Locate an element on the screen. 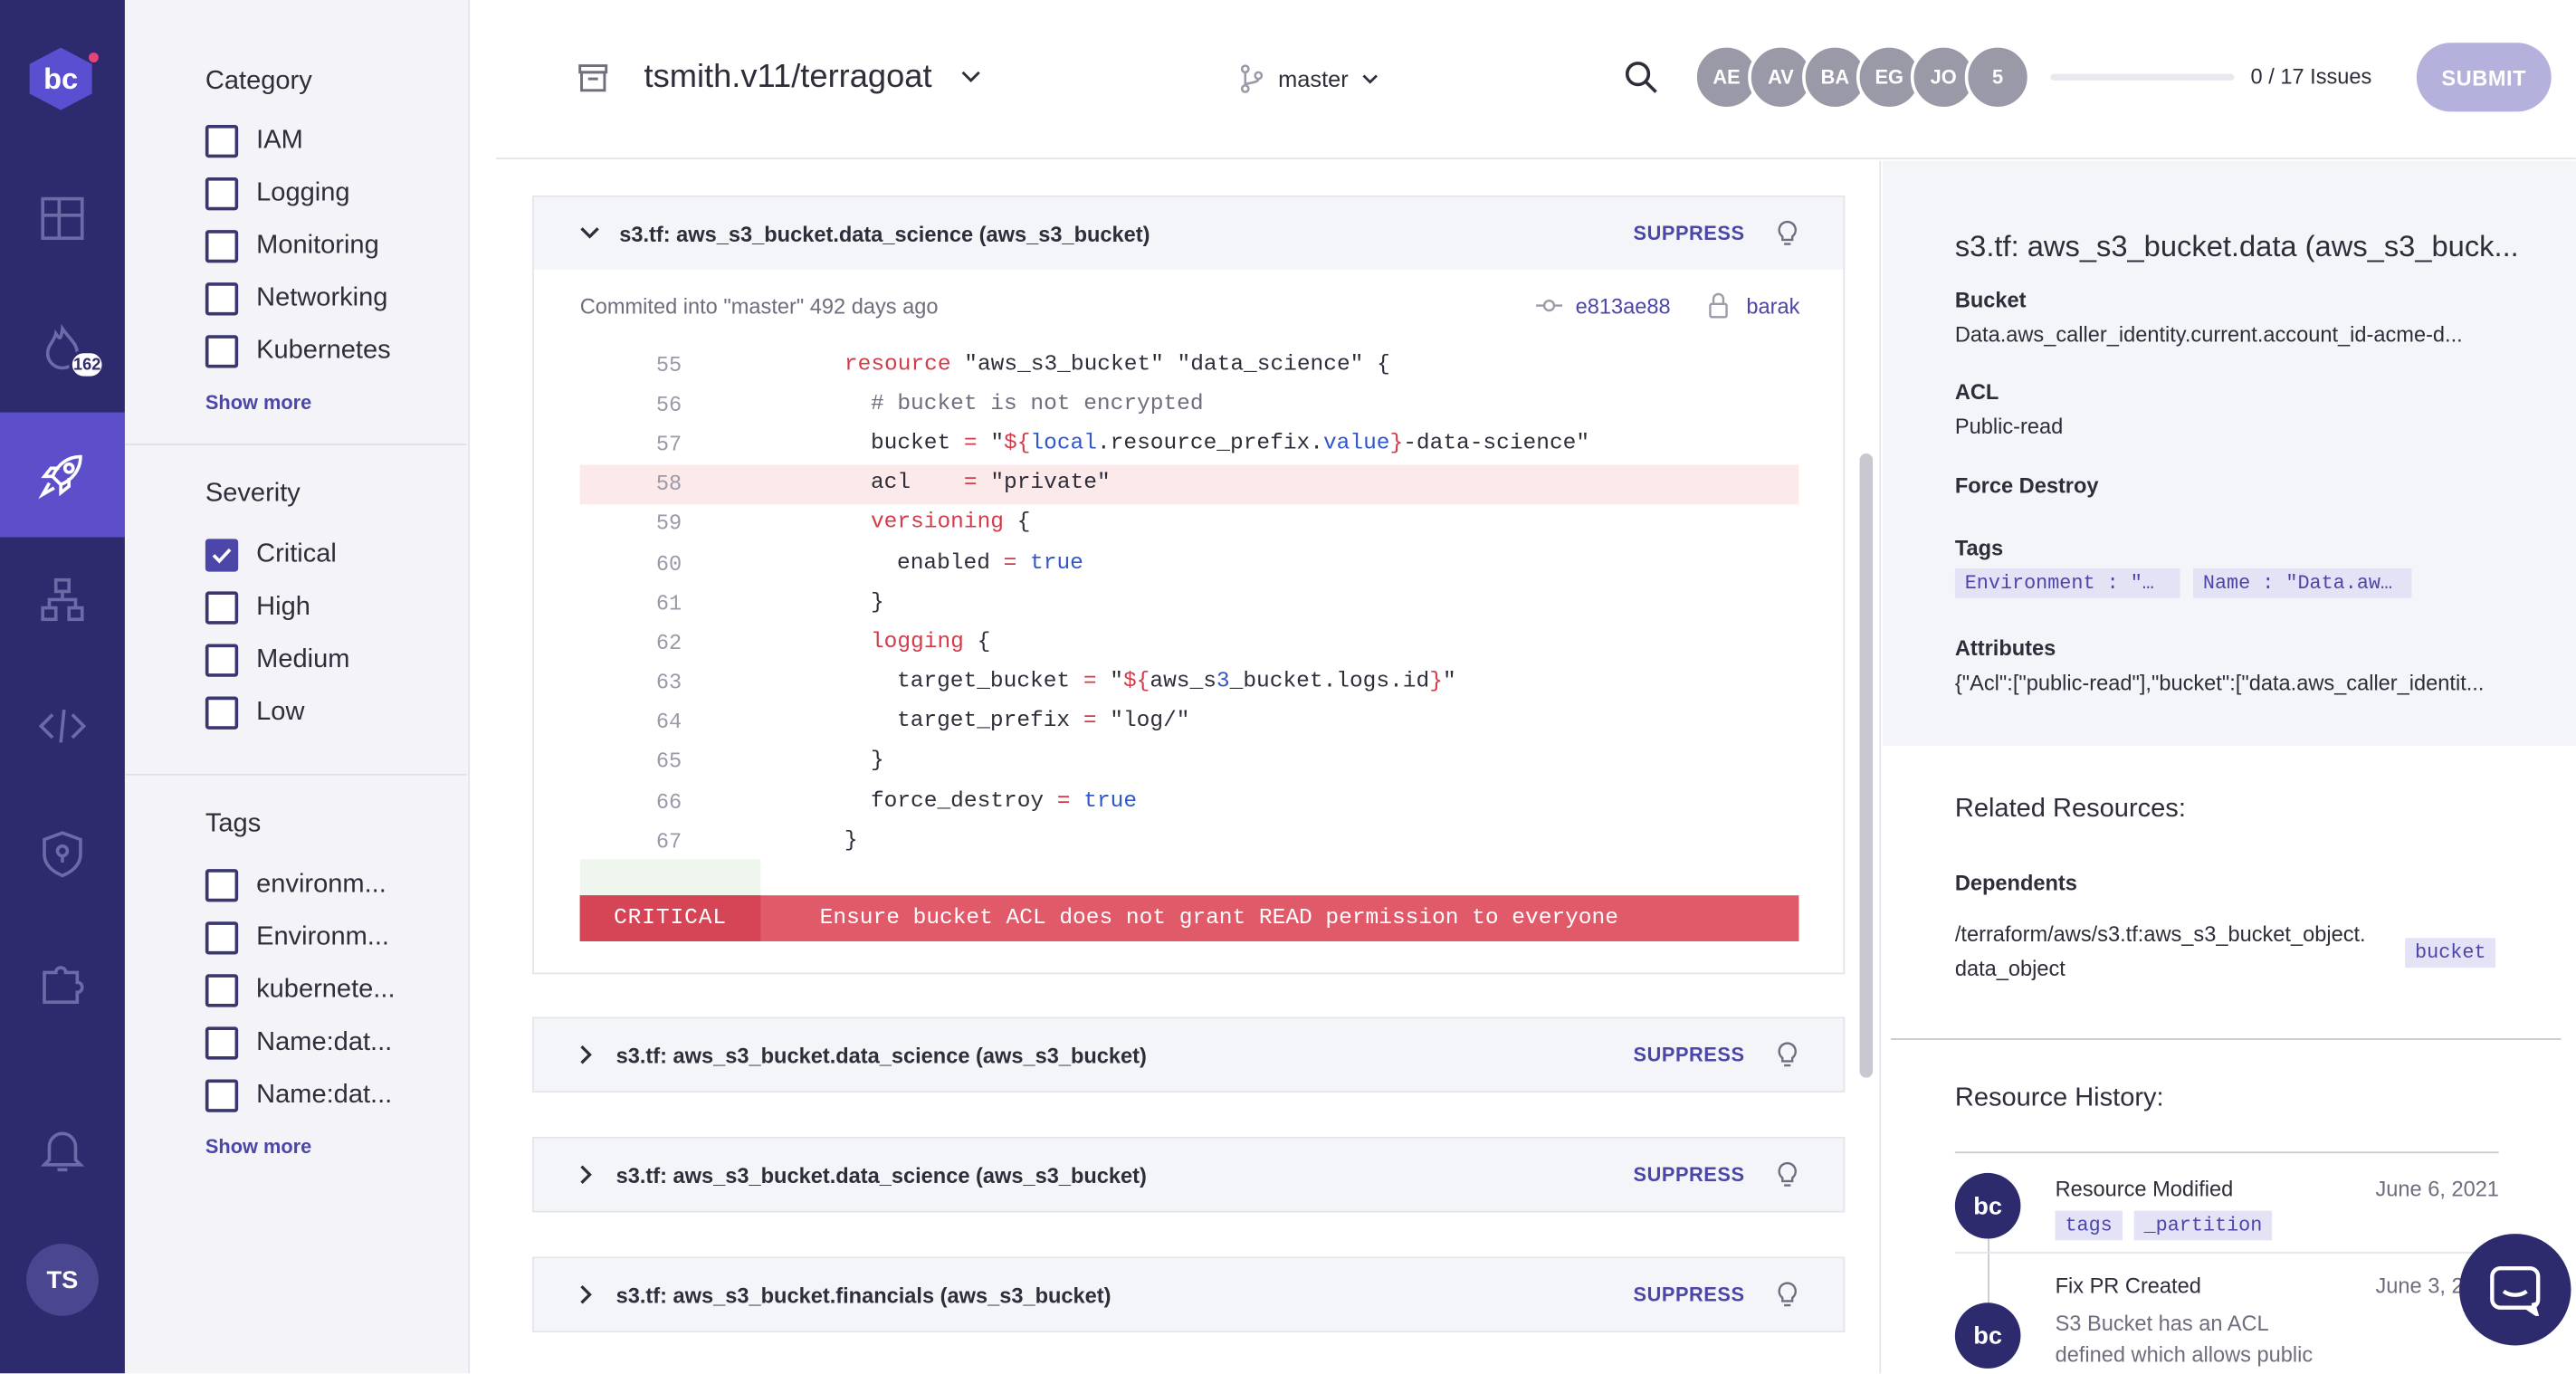 The height and width of the screenshot is (1374, 2576). rocket-icon is located at coordinates (63, 475).